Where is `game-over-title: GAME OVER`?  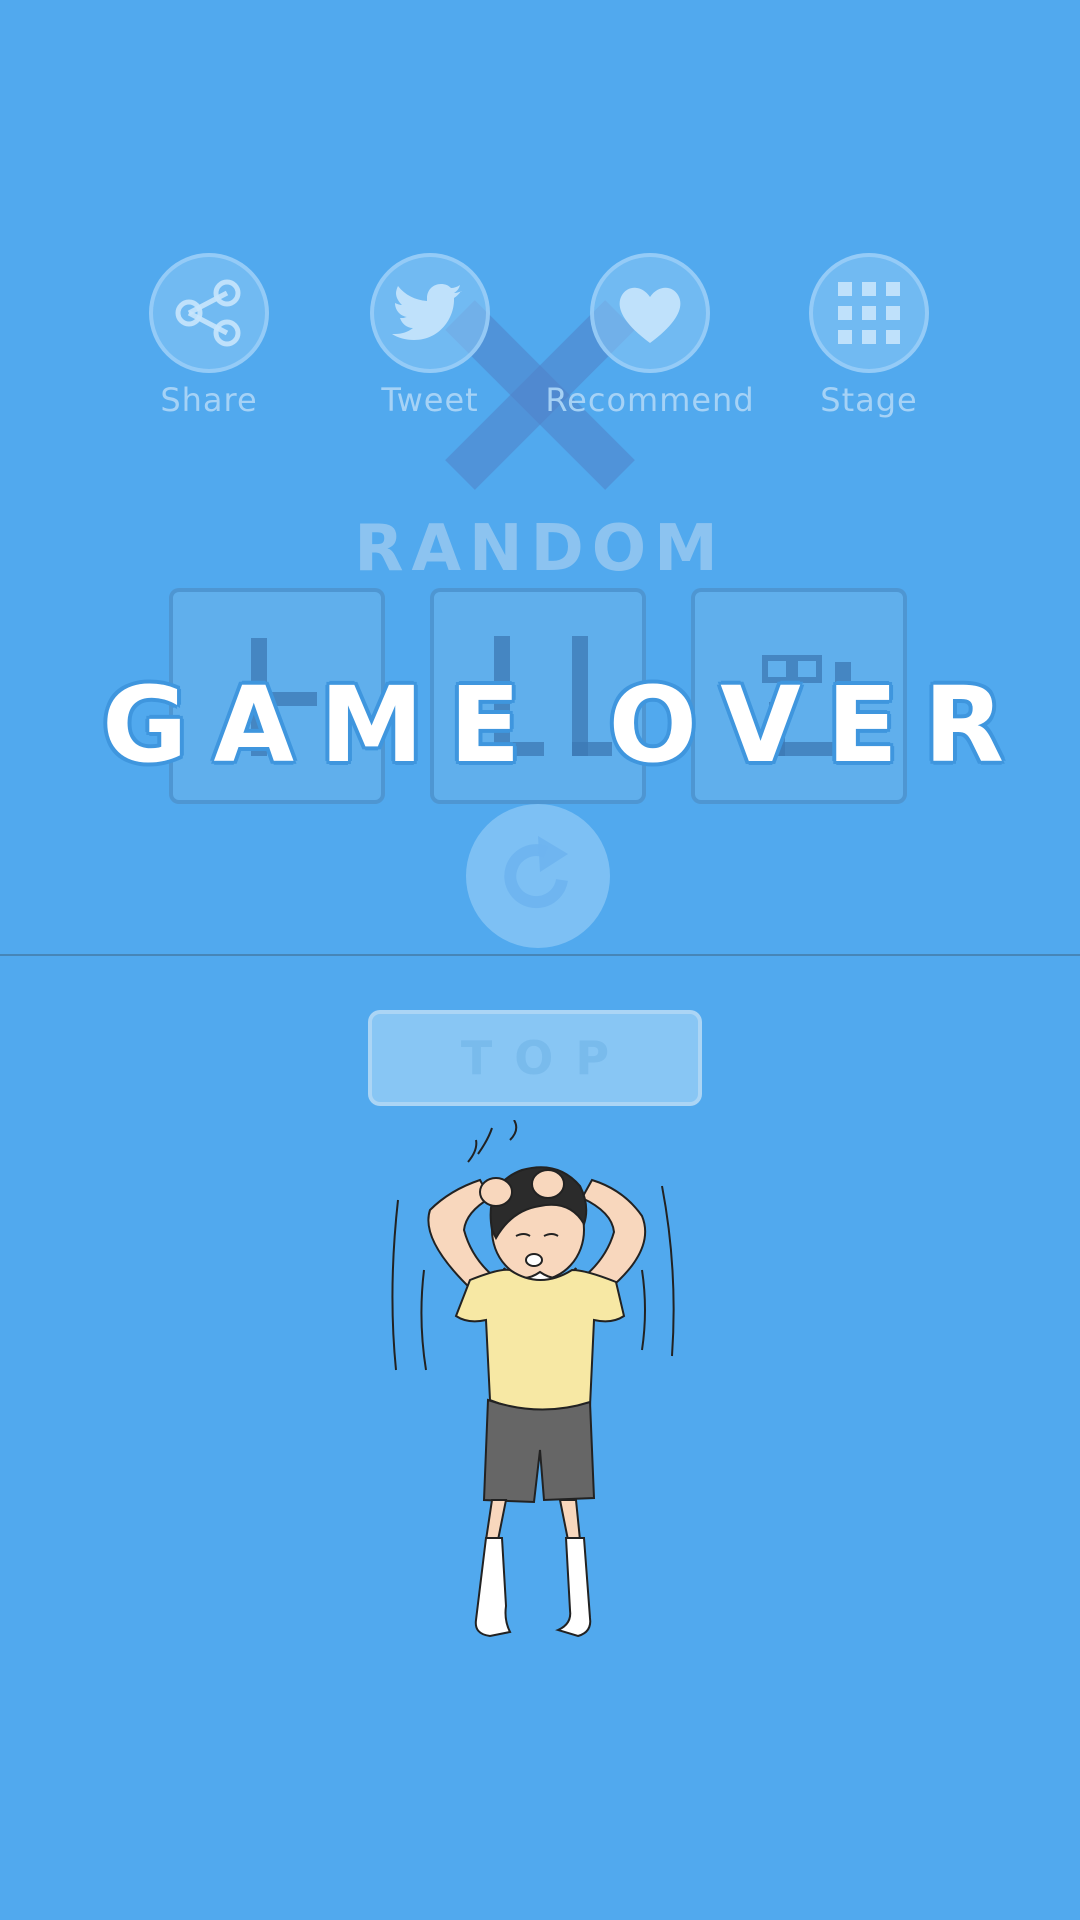
game-over-title: GAME OVER is located at coordinates (566, 725).